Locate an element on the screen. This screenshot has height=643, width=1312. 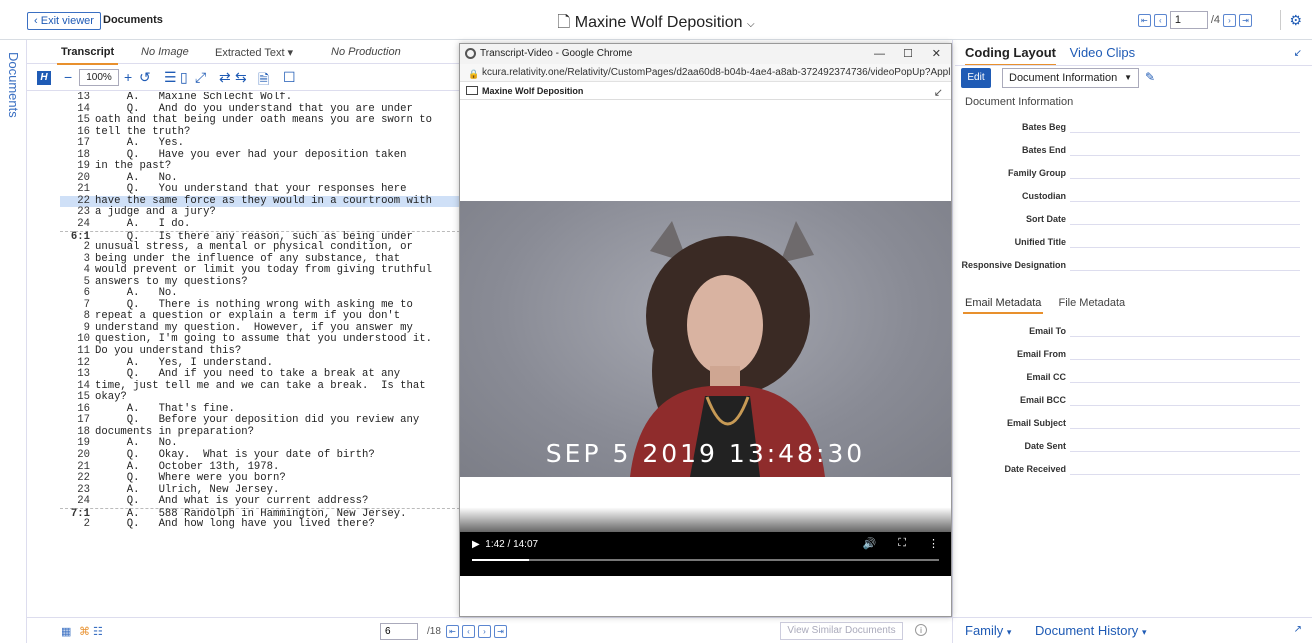
pane-divider is located at coordinates (952, 341).